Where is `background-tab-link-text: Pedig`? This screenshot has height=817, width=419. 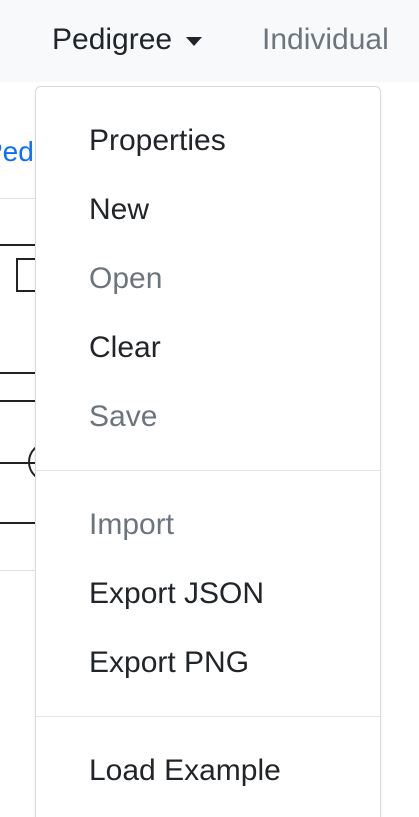
background-tab-link-text: Pedig is located at coordinates (18, 151).